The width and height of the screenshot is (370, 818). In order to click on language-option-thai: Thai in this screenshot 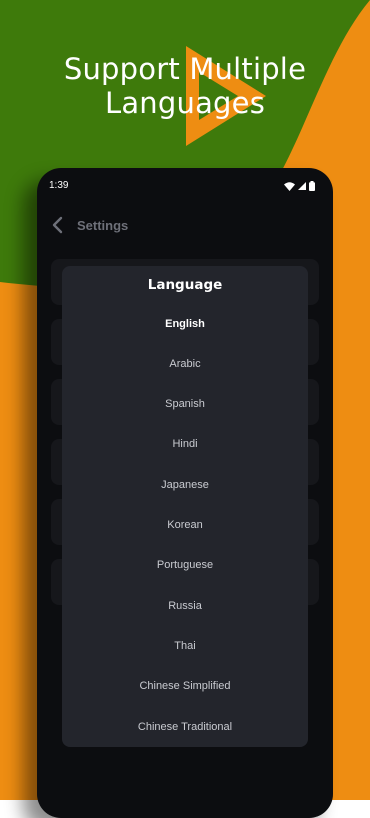, I will do `click(185, 646)`.